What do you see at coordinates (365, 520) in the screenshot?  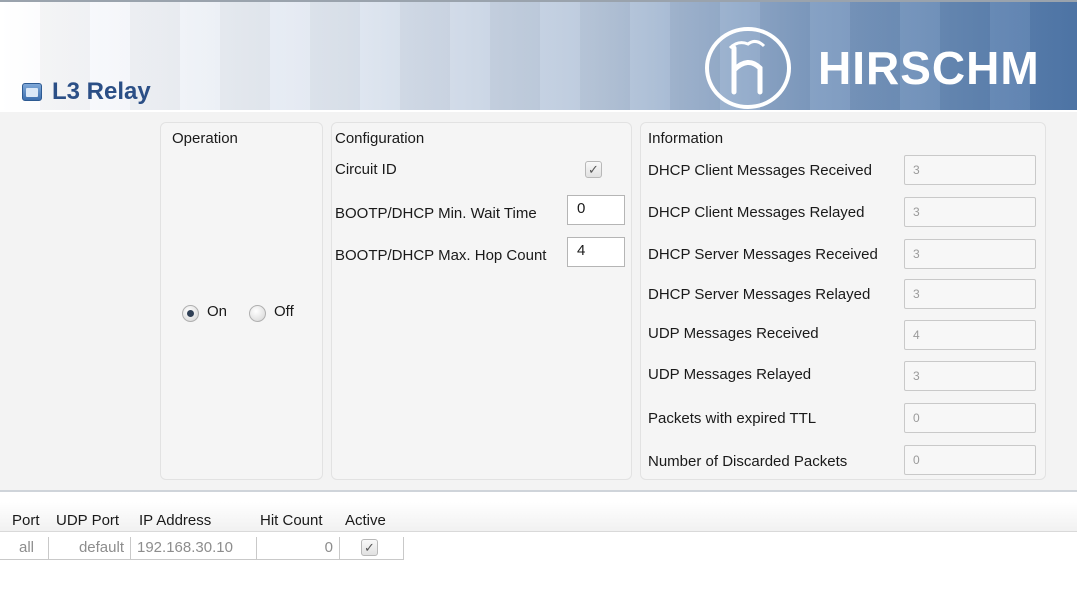 I see `column-header-active: Active` at bounding box center [365, 520].